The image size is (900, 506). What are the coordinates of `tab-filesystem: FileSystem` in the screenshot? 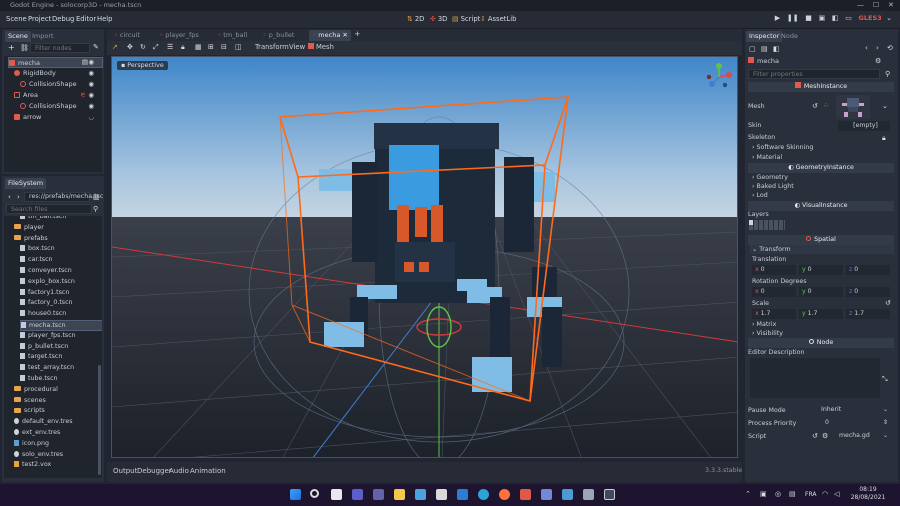 It's located at (26, 183).